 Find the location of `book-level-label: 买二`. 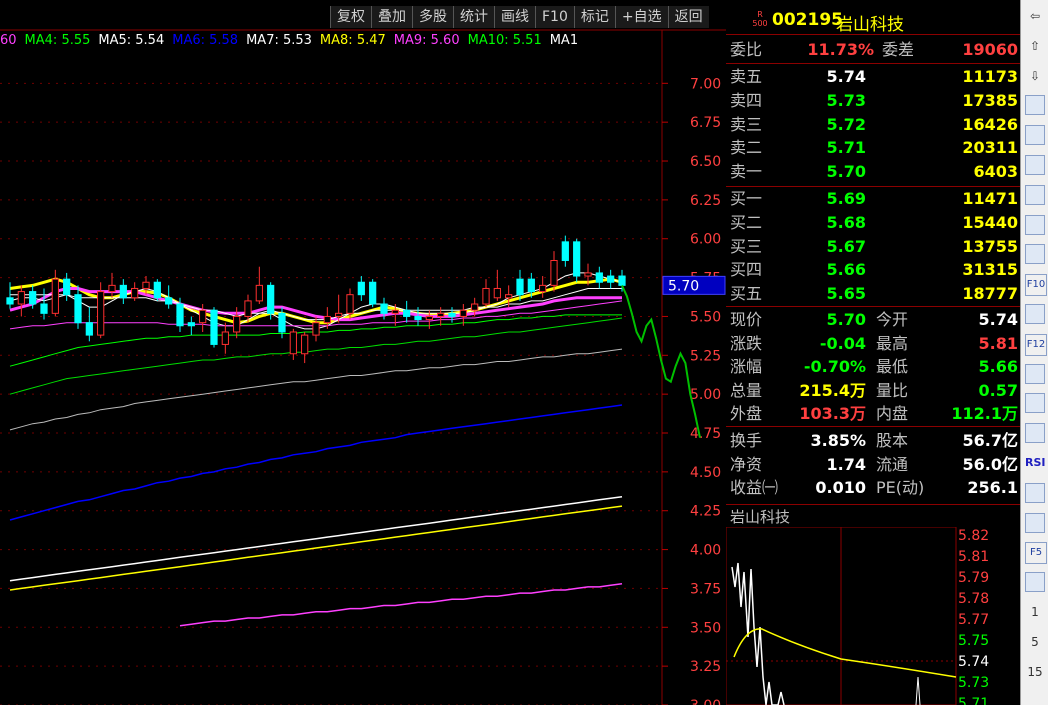

book-level-label: 买二 is located at coordinates (746, 222).